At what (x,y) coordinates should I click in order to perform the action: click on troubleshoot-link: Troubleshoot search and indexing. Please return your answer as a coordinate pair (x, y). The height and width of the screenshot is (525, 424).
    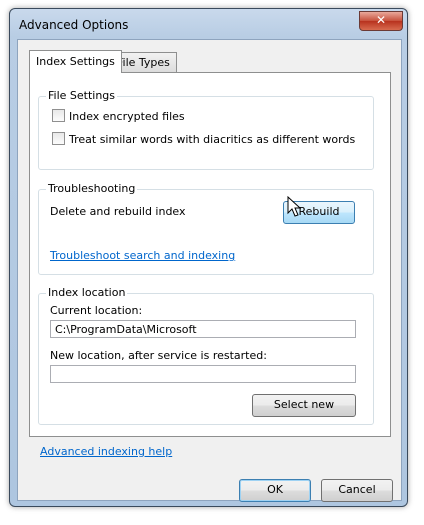
    Looking at the image, I should click on (142, 255).